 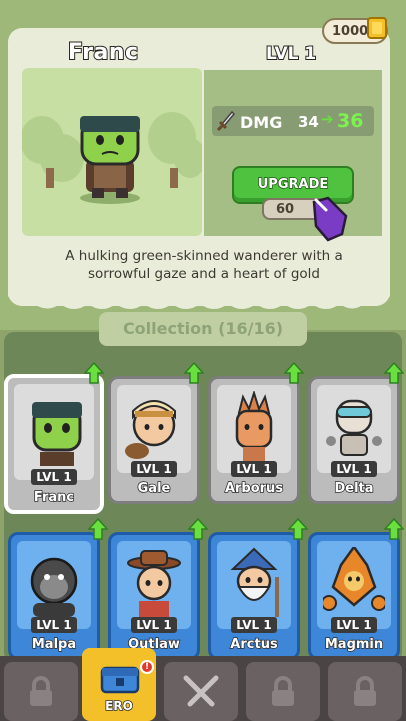 What do you see at coordinates (54, 497) in the screenshot?
I see `hero-tile-name: Franc` at bounding box center [54, 497].